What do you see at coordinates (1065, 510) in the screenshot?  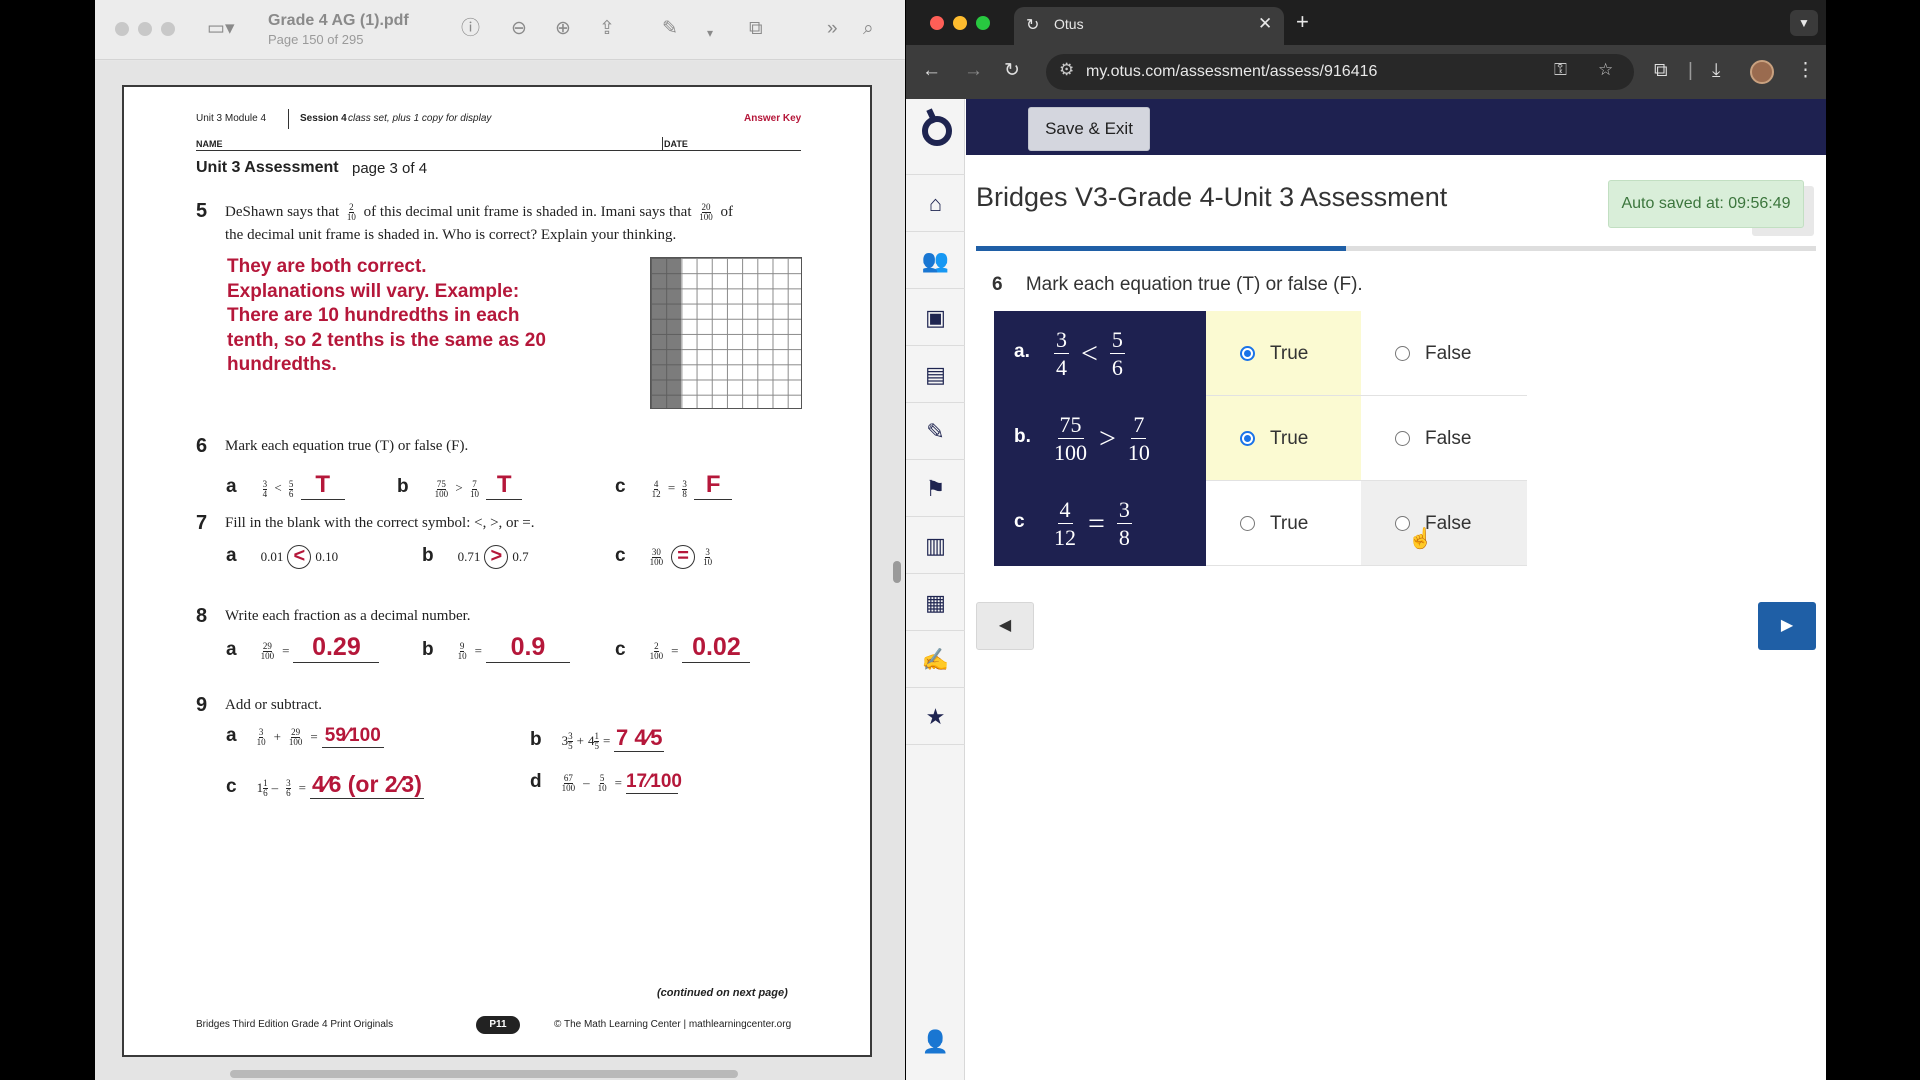 I see `frac-num: 4` at bounding box center [1065, 510].